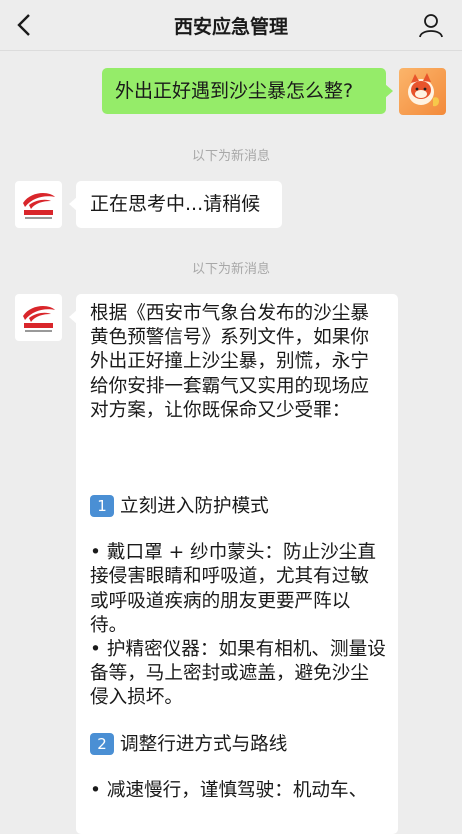  What do you see at coordinates (238, 674) in the screenshot?
I see `answer-bullet: • 护精密仪器：如果有相机、测量设备等，马上密封或遮盖，避免沙尘侵入损坏。` at bounding box center [238, 674].